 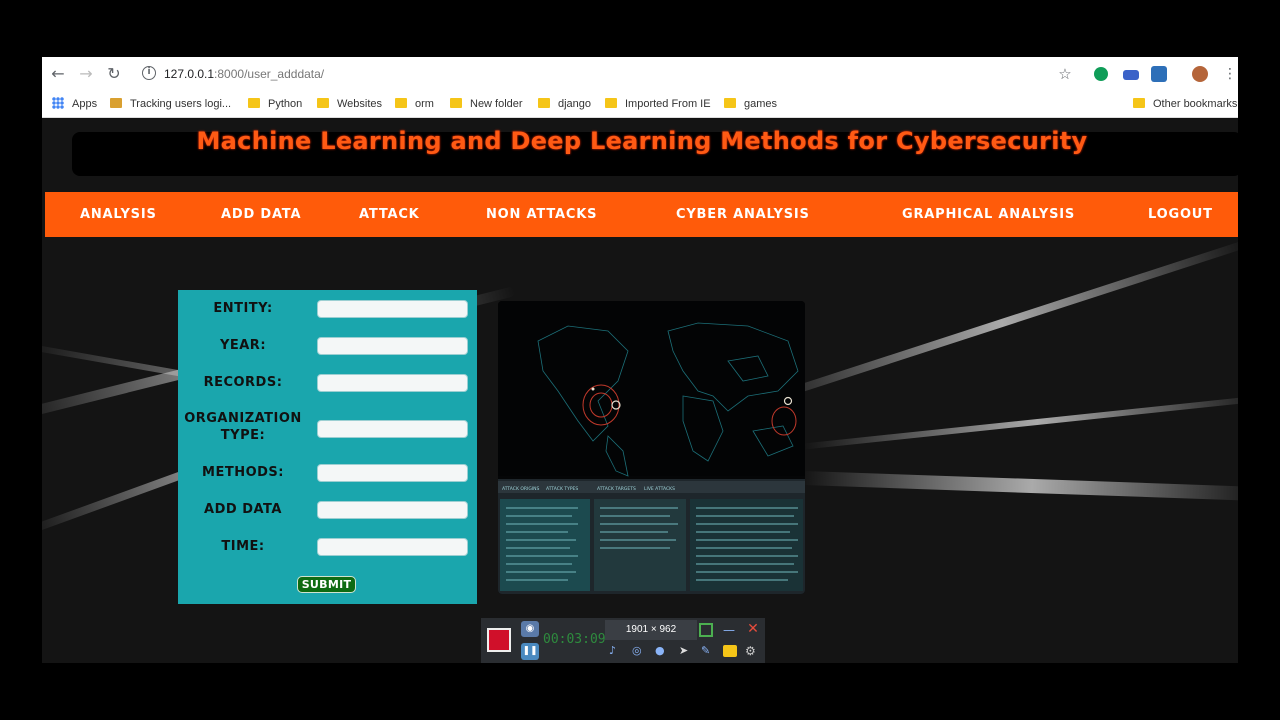 What do you see at coordinates (708, 651) in the screenshot?
I see `pen-icon: ✎` at bounding box center [708, 651].